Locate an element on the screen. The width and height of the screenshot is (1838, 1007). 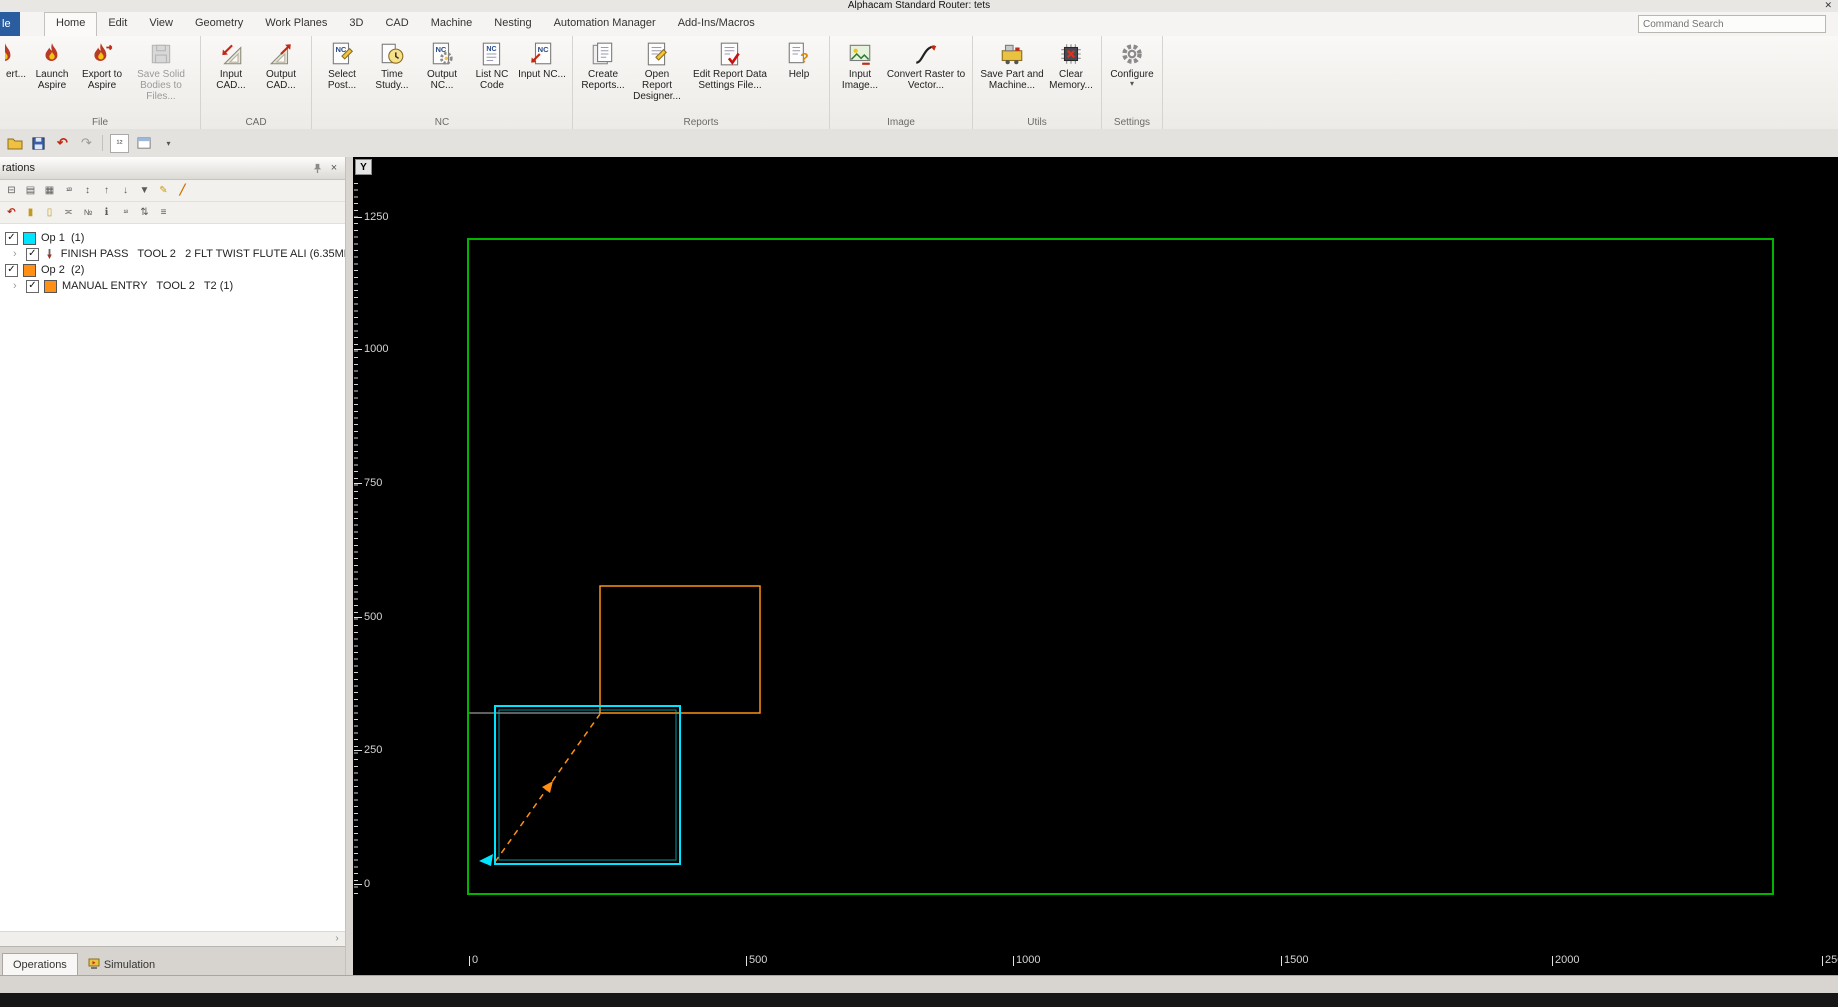
undo-op-icon: ↶ is located at coordinates (11, 212).